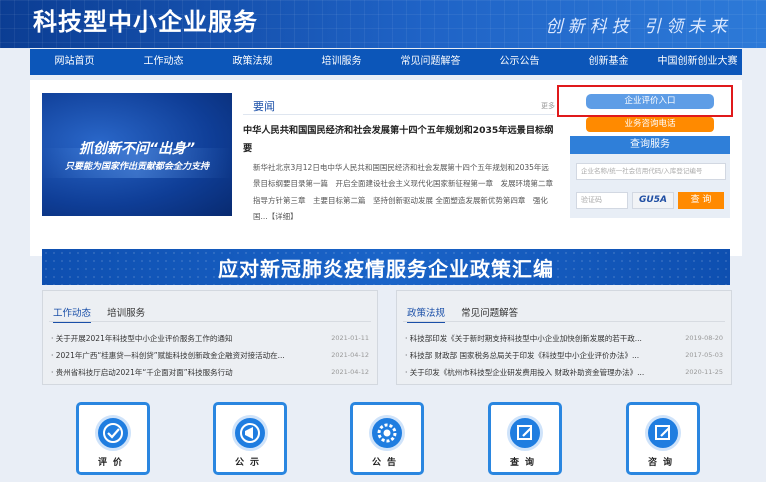 This screenshot has width=766, height=482. I want to click on card-evaluate: 评价, so click(113, 438).